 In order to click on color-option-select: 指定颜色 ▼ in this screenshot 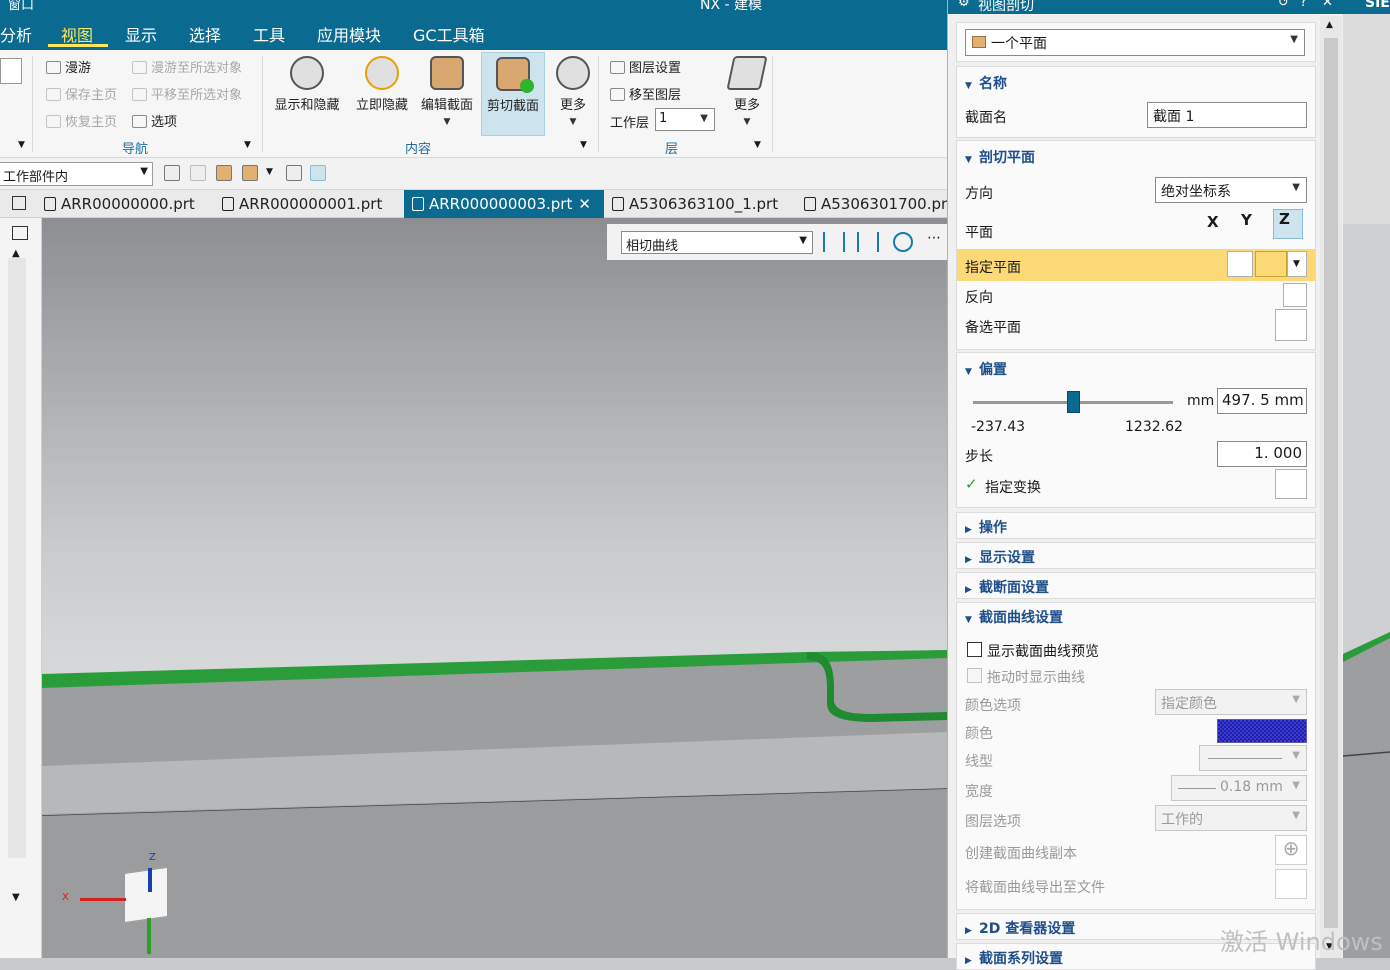, I will do `click(1231, 702)`.